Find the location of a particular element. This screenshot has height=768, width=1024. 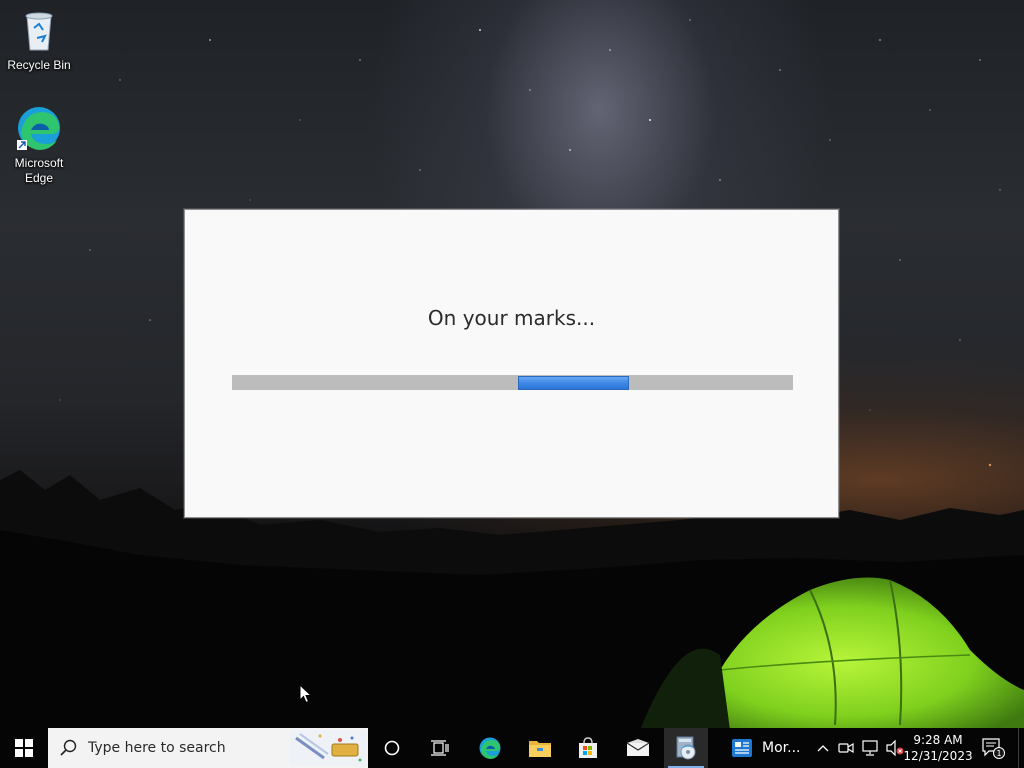

edge-shortcut: Microsoft Edge is located at coordinates (39, 145).